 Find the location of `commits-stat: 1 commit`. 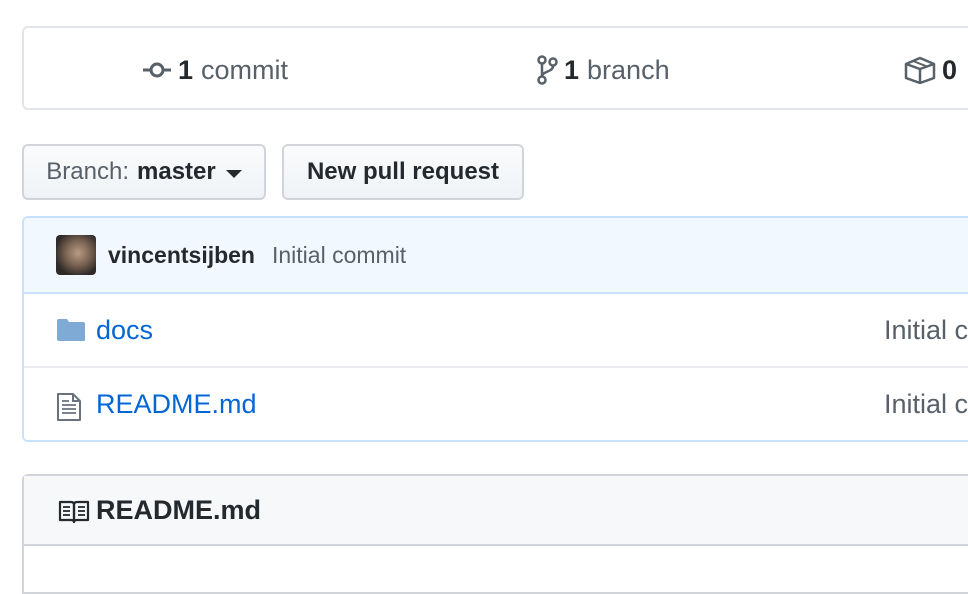

commits-stat: 1 commit is located at coordinates (215, 70).